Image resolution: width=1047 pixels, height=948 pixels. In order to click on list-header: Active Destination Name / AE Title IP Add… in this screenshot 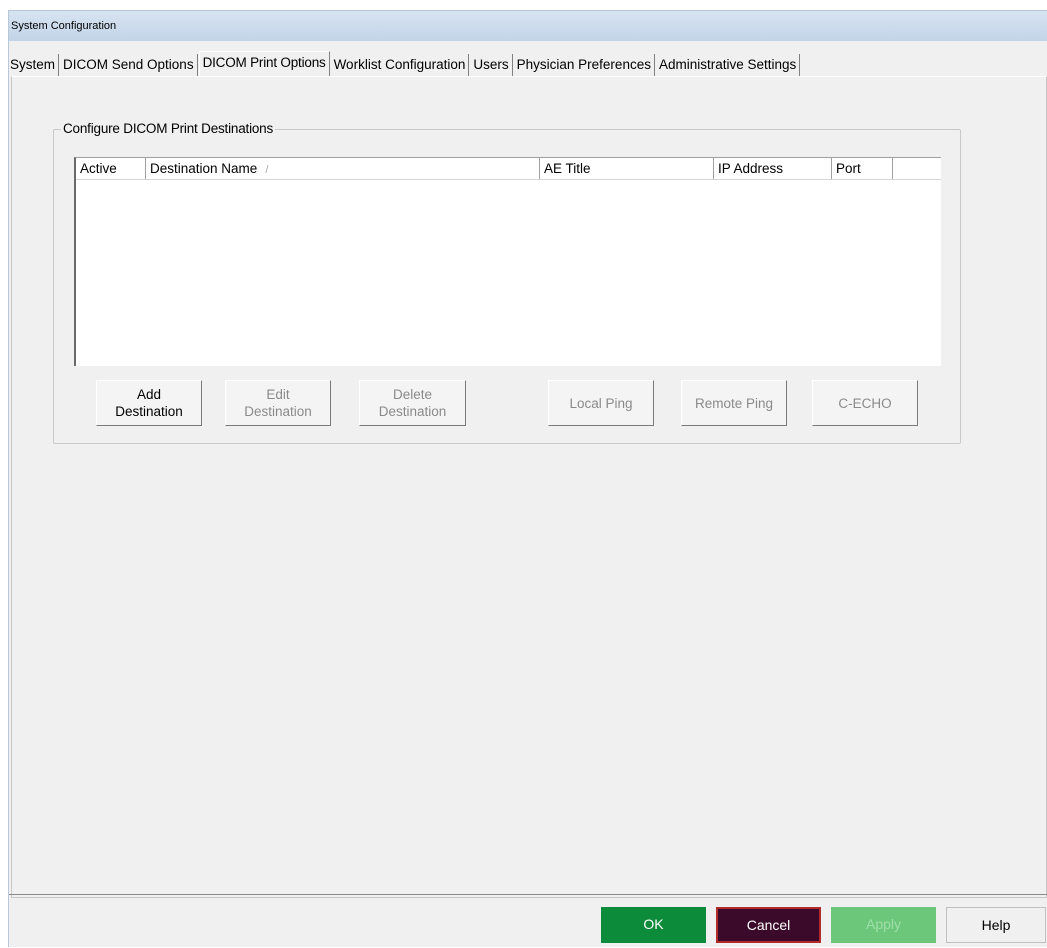, I will do `click(508, 169)`.